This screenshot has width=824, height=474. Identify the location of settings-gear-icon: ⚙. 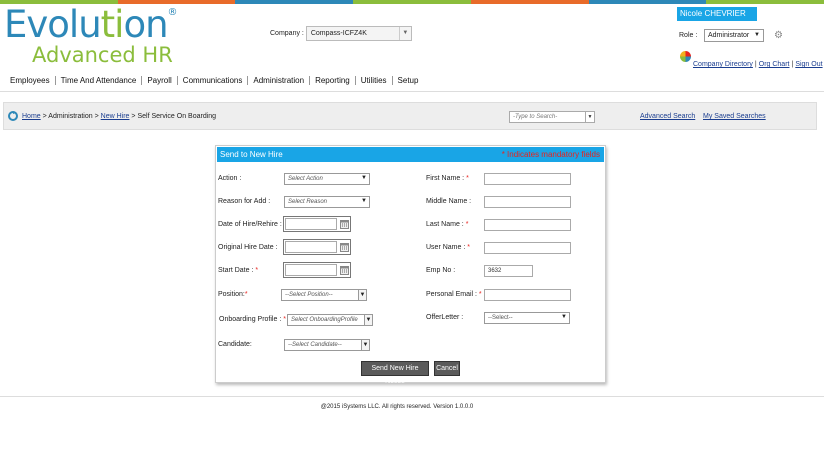
(779, 36).